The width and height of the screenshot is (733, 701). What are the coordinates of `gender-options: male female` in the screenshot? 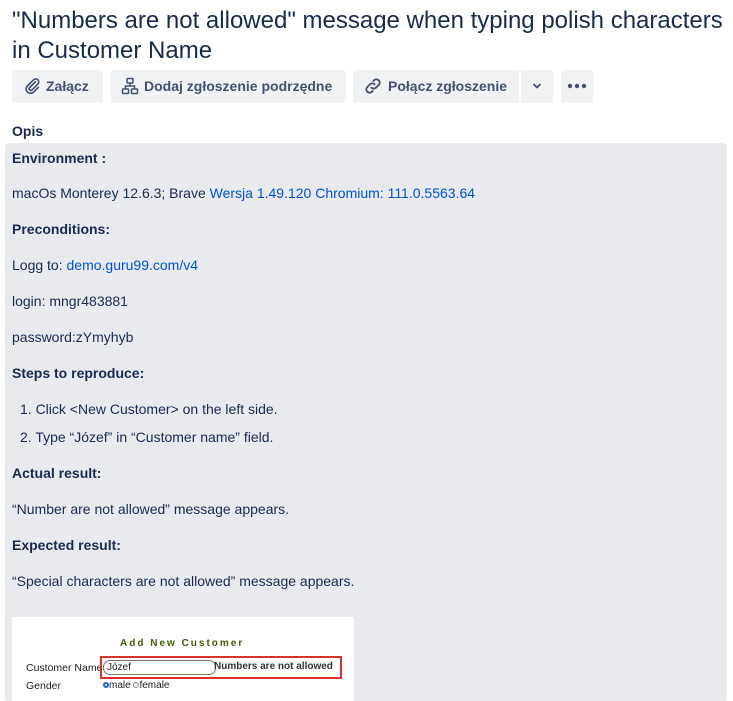 It's located at (136, 685).